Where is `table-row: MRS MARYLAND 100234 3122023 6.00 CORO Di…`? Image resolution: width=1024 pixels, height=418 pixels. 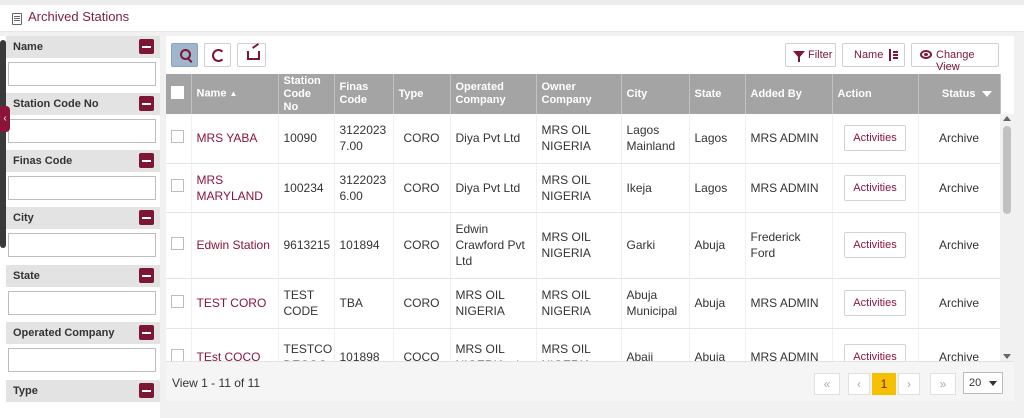
table-row: MRS MARYLAND 100234 3122023 6.00 CORO Di… is located at coordinates (583, 188).